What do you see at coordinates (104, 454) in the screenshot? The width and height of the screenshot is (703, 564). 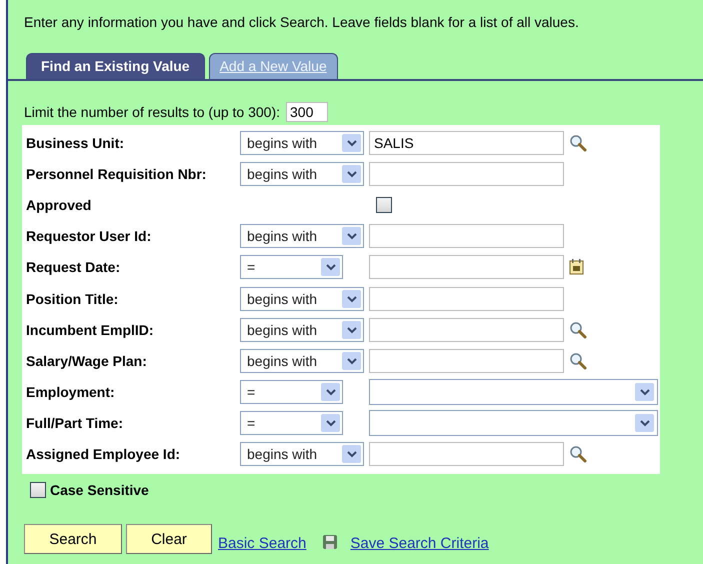 I see `field-label: Assigned Employee Id:` at bounding box center [104, 454].